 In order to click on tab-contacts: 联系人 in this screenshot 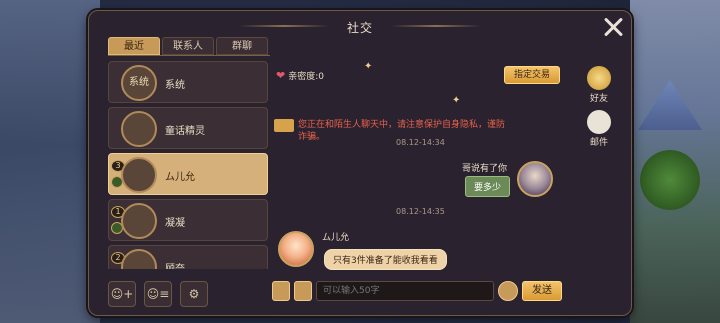, I will do `click(188, 46)`.